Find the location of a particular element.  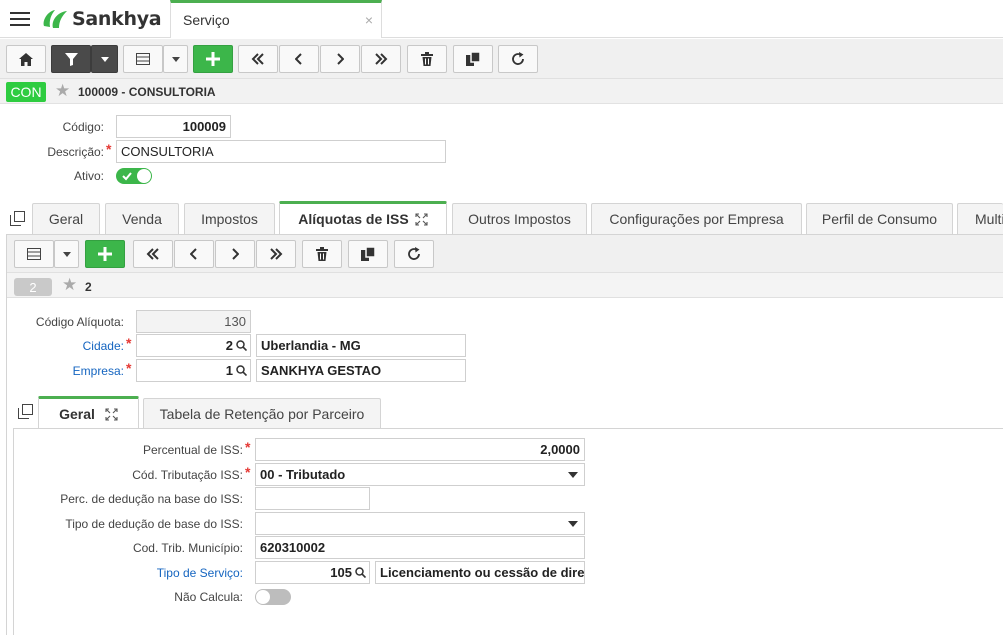

tab-impostos: Impostos is located at coordinates (229, 218).